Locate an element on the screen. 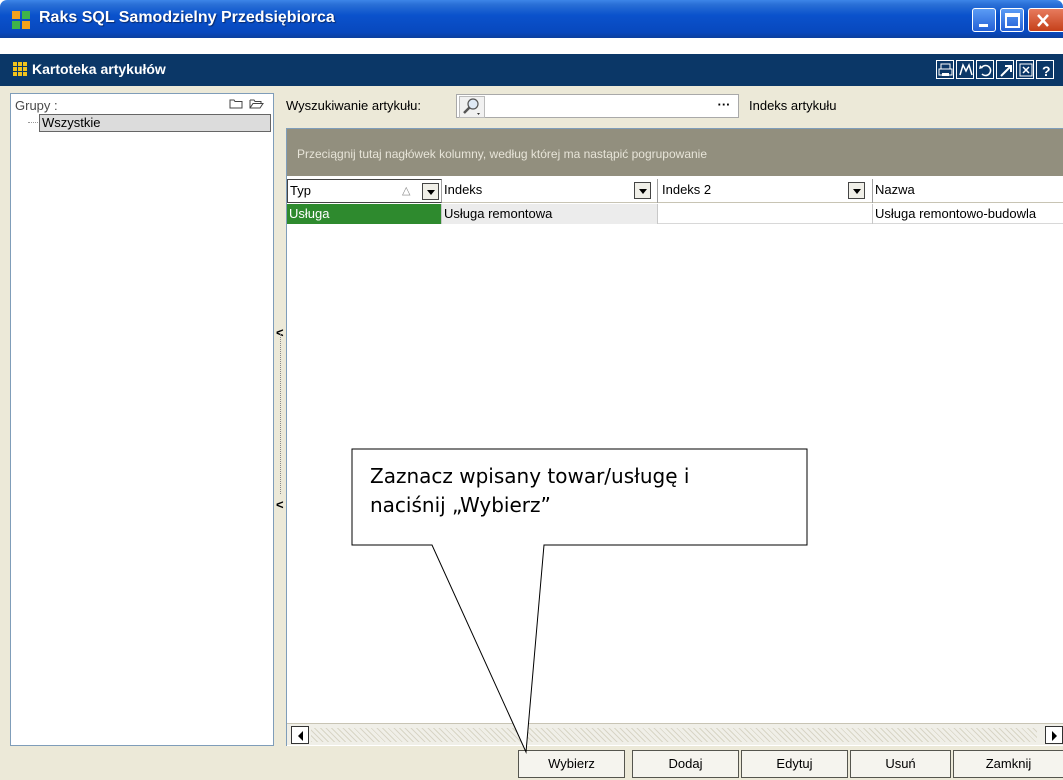 Image resolution: width=1063 pixels, height=780 pixels. sort-ascending-icon: △ is located at coordinates (406, 191).